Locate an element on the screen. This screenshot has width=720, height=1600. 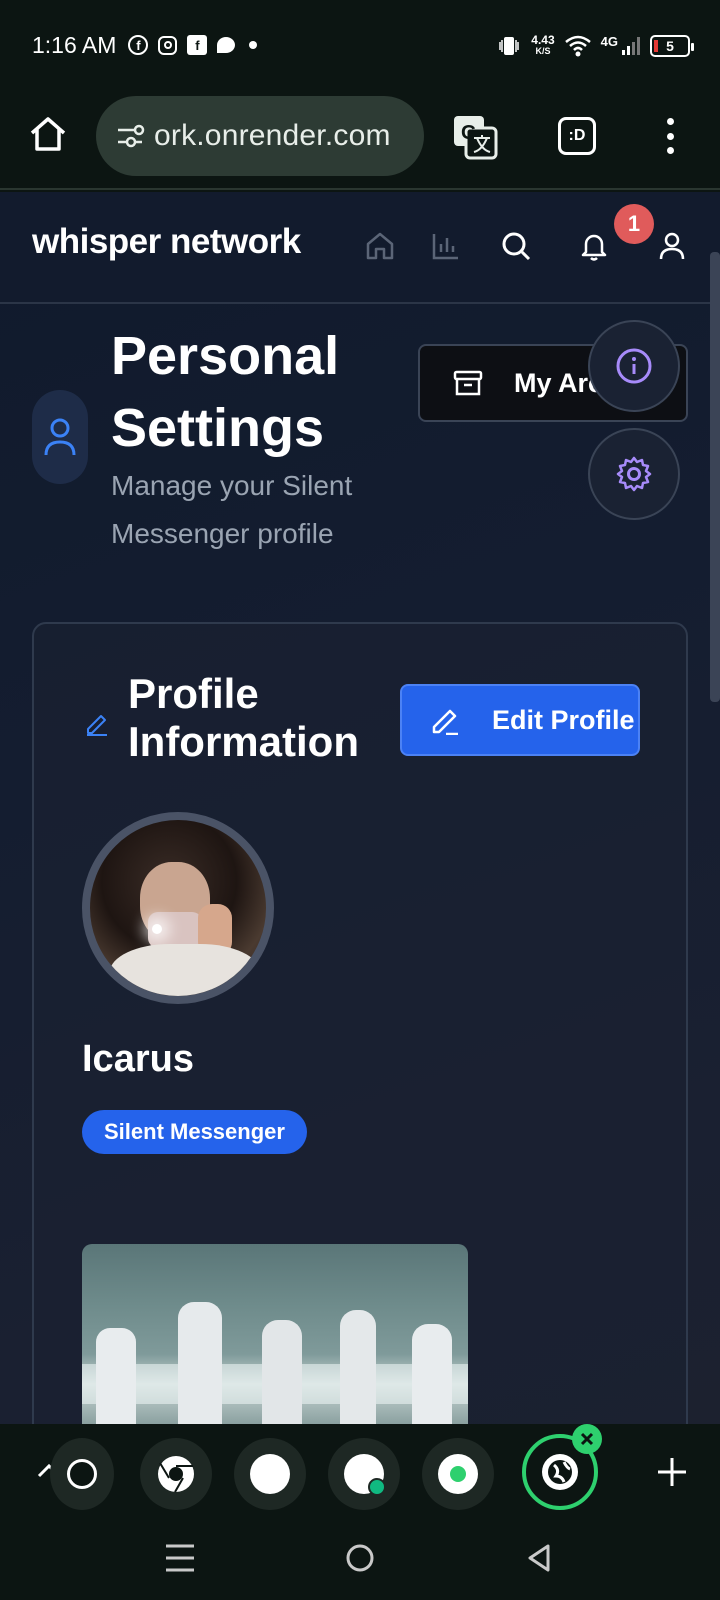
home-icon is located at coordinates (48, 134).